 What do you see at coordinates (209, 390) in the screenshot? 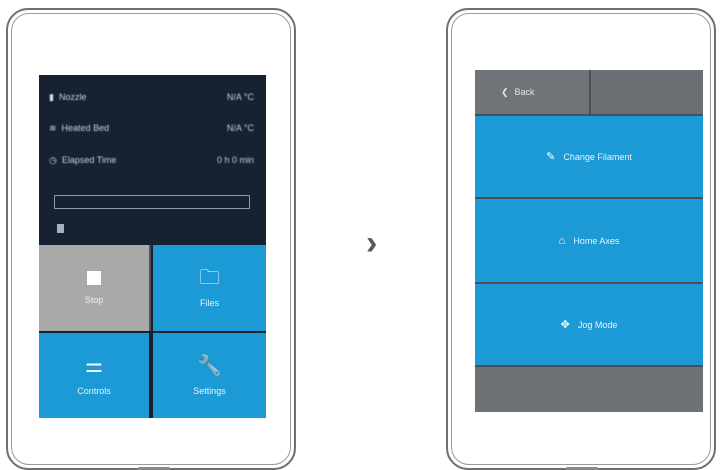
I see `settings-label: Settings` at bounding box center [209, 390].